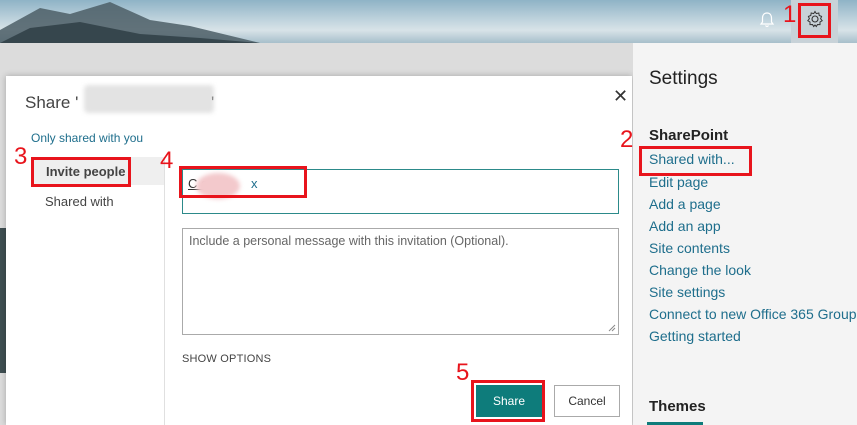 This screenshot has width=857, height=425. What do you see at coordinates (767, 20) in the screenshot?
I see `notification-bell-icon` at bounding box center [767, 20].